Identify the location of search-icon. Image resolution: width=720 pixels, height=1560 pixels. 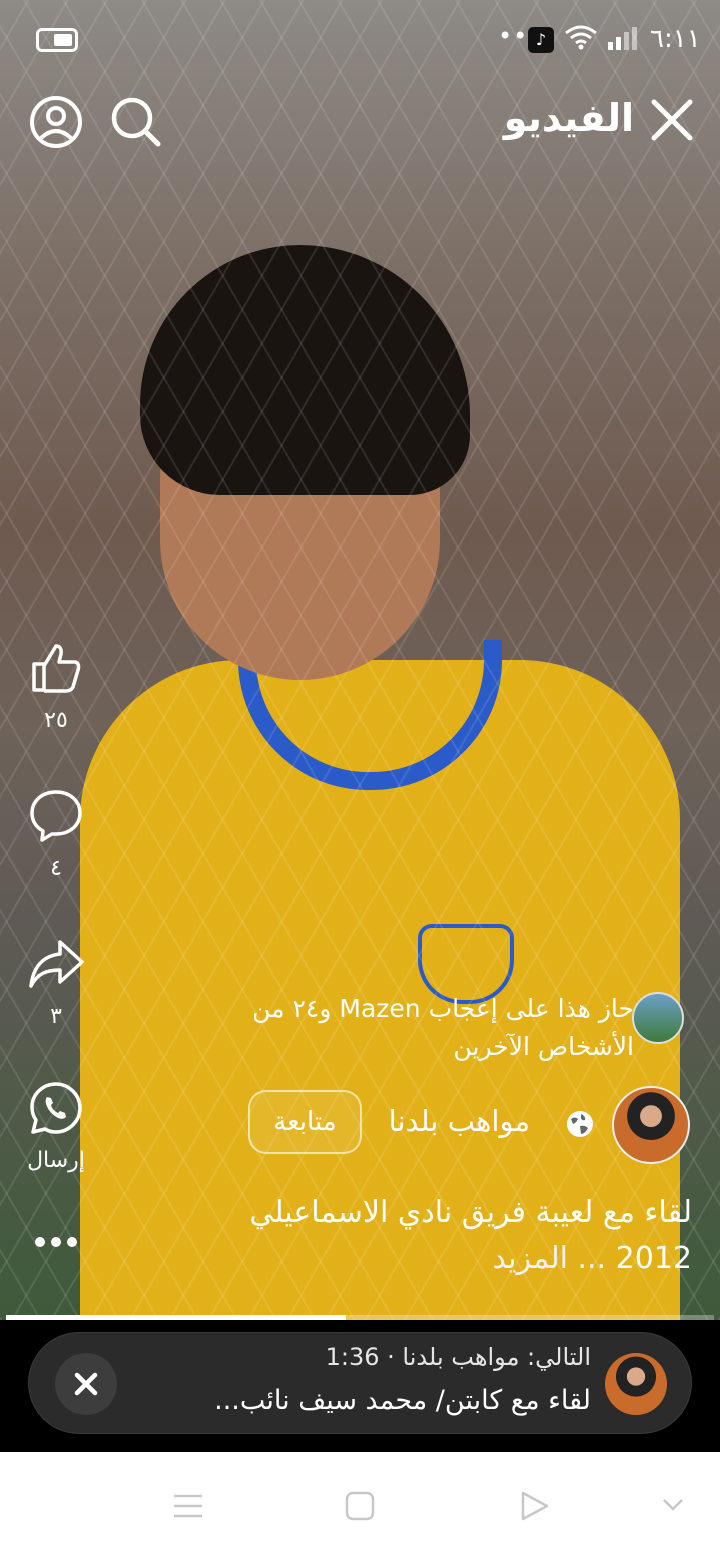
(136, 122).